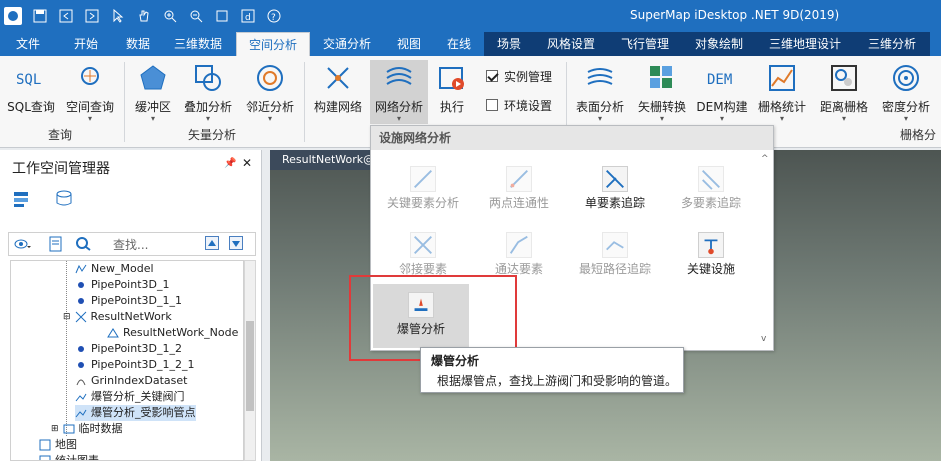 This screenshot has height=461, width=941. I want to click on network-dataset-icon, so click(80, 317).